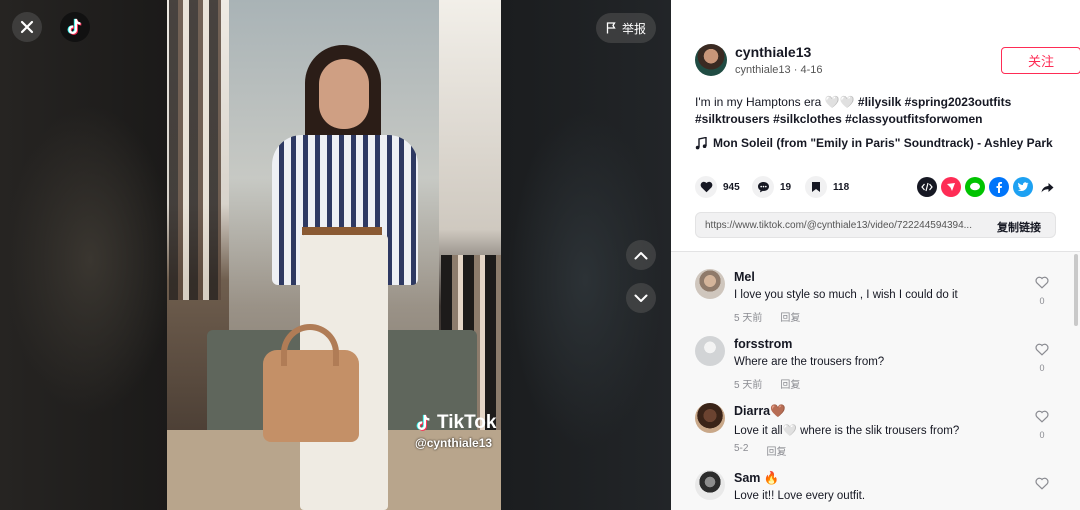 This screenshot has height=510, width=1080. Describe the element at coordinates (975, 187) in the screenshot. I see `line-icon` at that location.